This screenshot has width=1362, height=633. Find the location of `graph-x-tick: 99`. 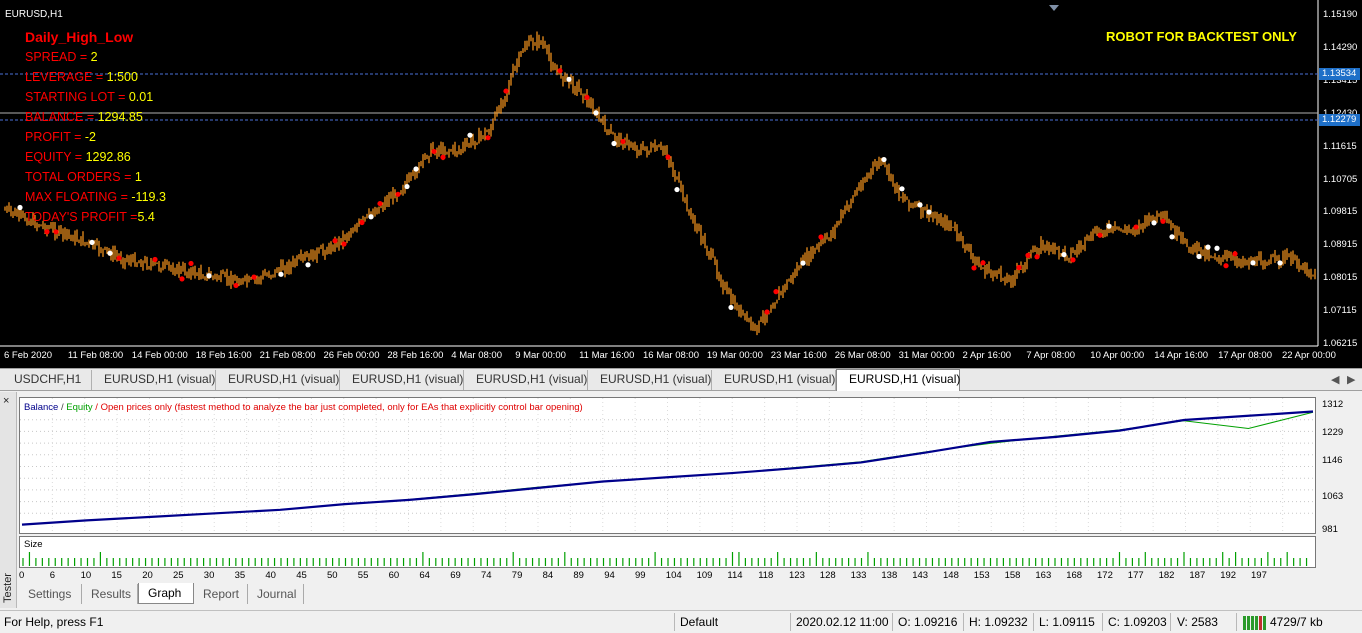

graph-x-tick: 99 is located at coordinates (640, 575).